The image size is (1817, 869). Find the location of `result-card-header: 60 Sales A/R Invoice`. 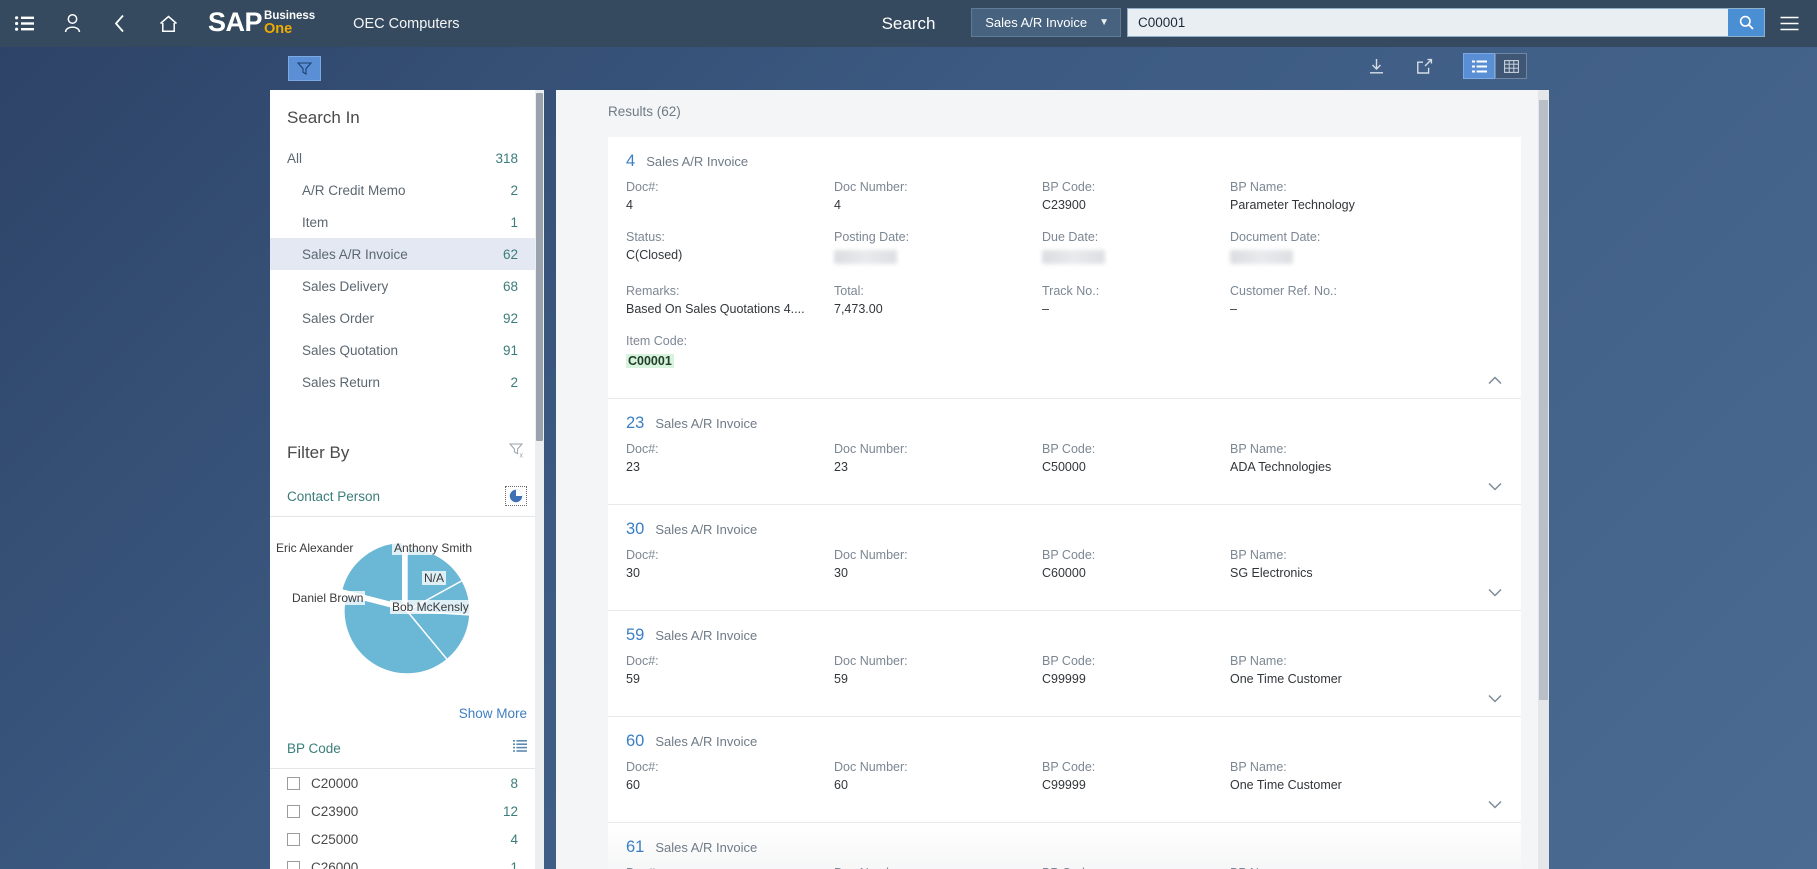

result-card-header: 60 Sales A/R Invoice is located at coordinates (1064, 746).